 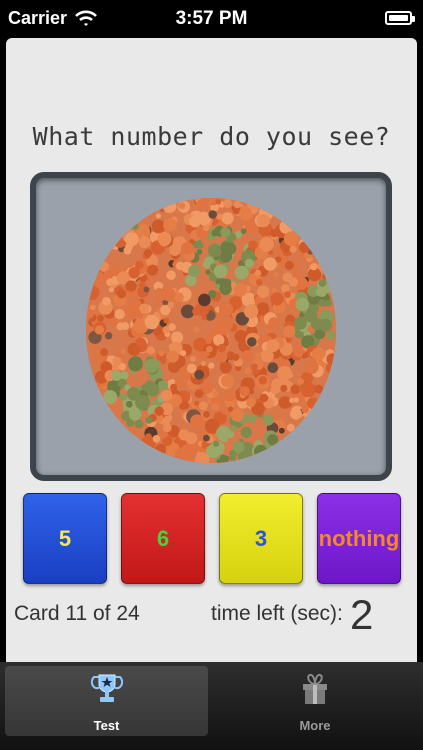 What do you see at coordinates (106, 701) in the screenshot?
I see `tab-test: Test` at bounding box center [106, 701].